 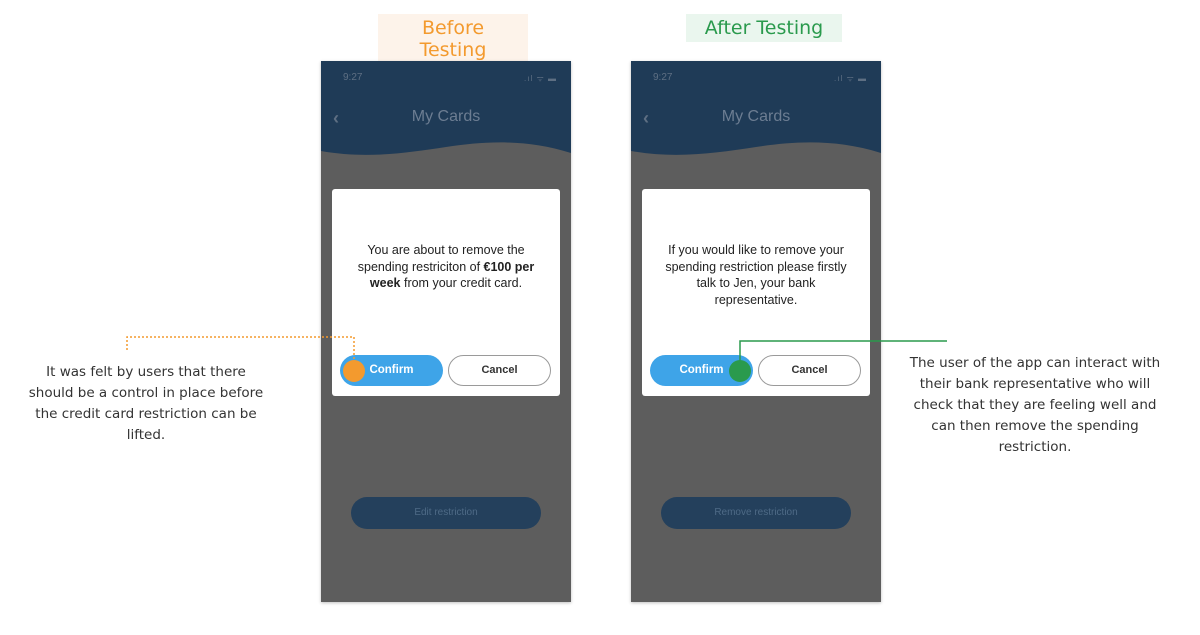 What do you see at coordinates (536, 348) in the screenshot?
I see `annotation-connectors` at bounding box center [536, 348].